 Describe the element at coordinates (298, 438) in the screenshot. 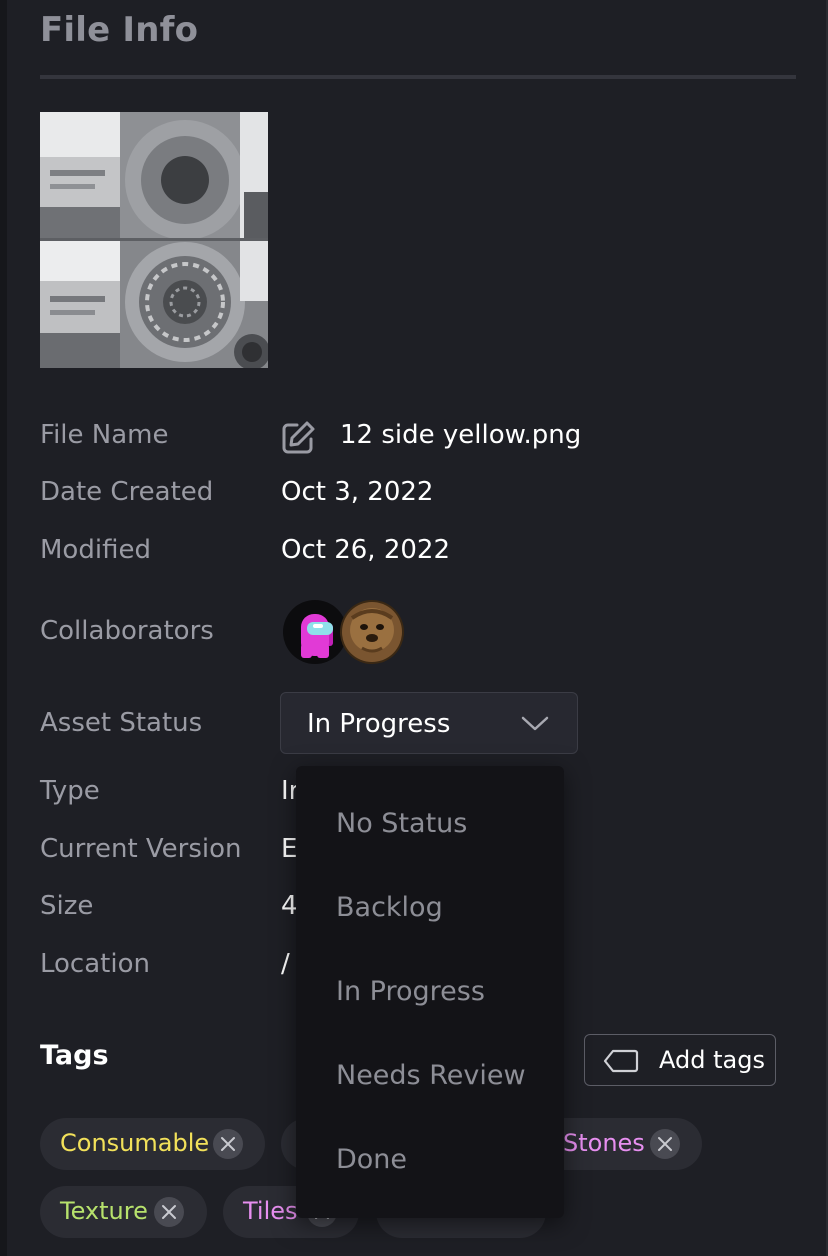

I see `edit-icon` at that location.